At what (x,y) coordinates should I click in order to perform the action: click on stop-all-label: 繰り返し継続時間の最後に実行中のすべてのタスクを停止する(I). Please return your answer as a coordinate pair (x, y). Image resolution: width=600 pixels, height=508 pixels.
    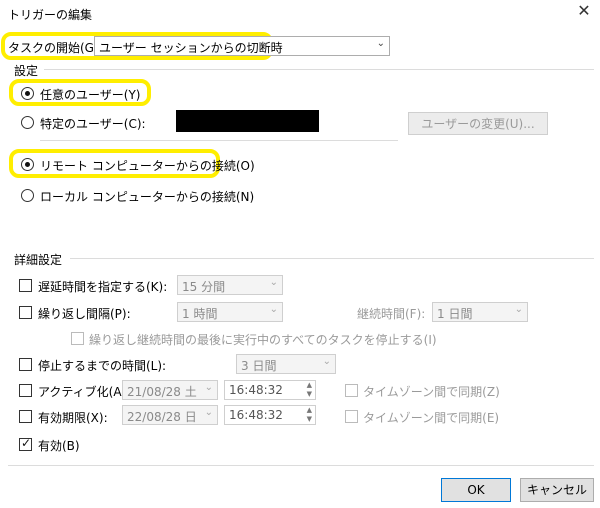
    Looking at the image, I should click on (263, 340).